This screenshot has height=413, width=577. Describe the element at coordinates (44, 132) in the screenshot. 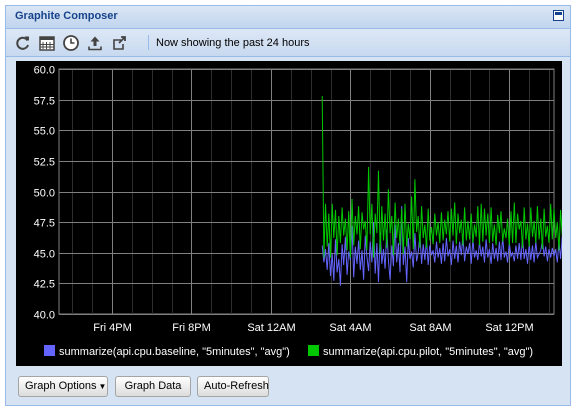

I see `y-tick-label: 55.0` at that location.